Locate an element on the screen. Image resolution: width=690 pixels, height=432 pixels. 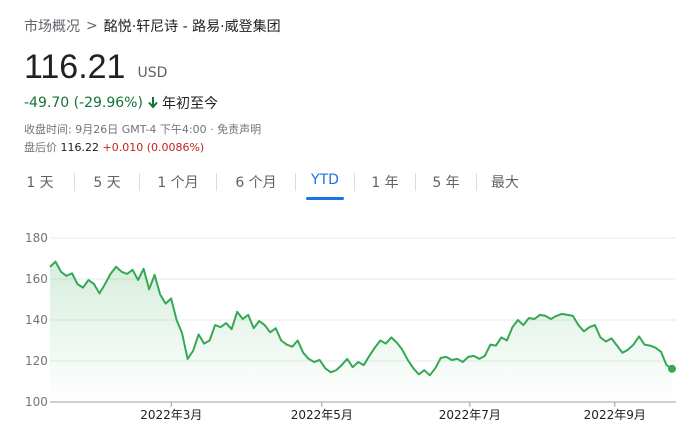
after-hours-price: 116.22 is located at coordinates (80, 147).